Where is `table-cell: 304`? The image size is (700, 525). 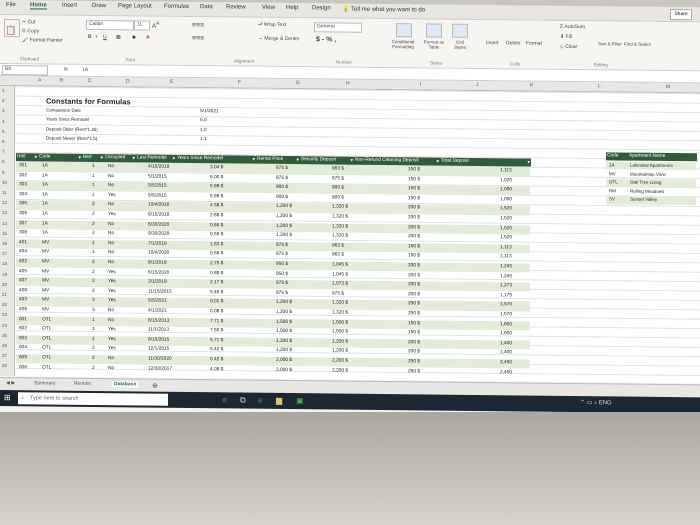 table-cell: 304 is located at coordinates (23, 194).